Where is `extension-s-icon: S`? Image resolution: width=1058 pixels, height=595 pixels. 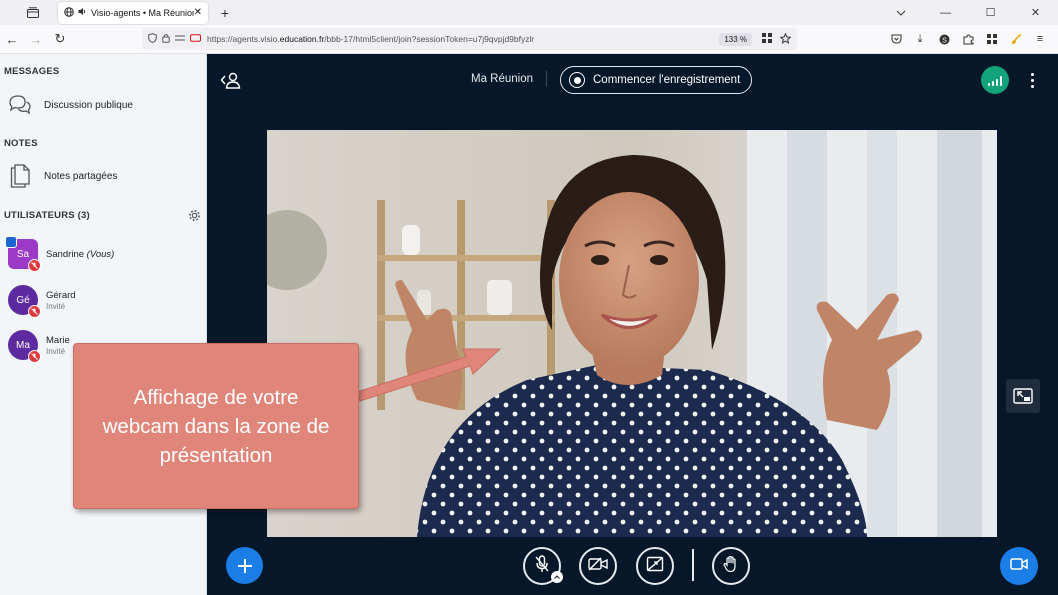 extension-s-icon: S is located at coordinates (944, 39).